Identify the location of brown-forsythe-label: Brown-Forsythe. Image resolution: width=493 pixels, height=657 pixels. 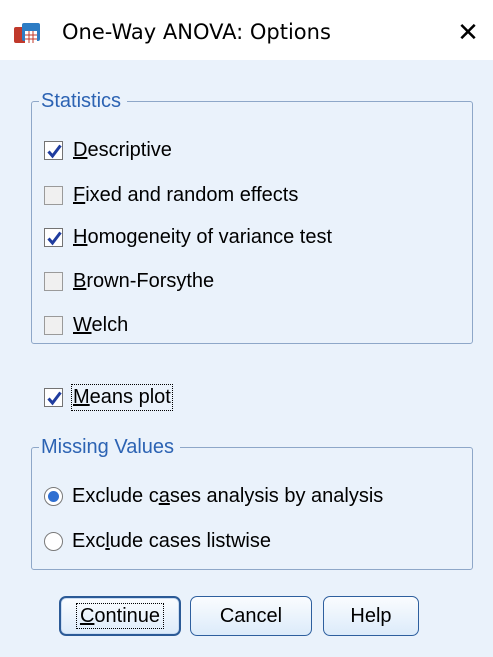
(144, 280).